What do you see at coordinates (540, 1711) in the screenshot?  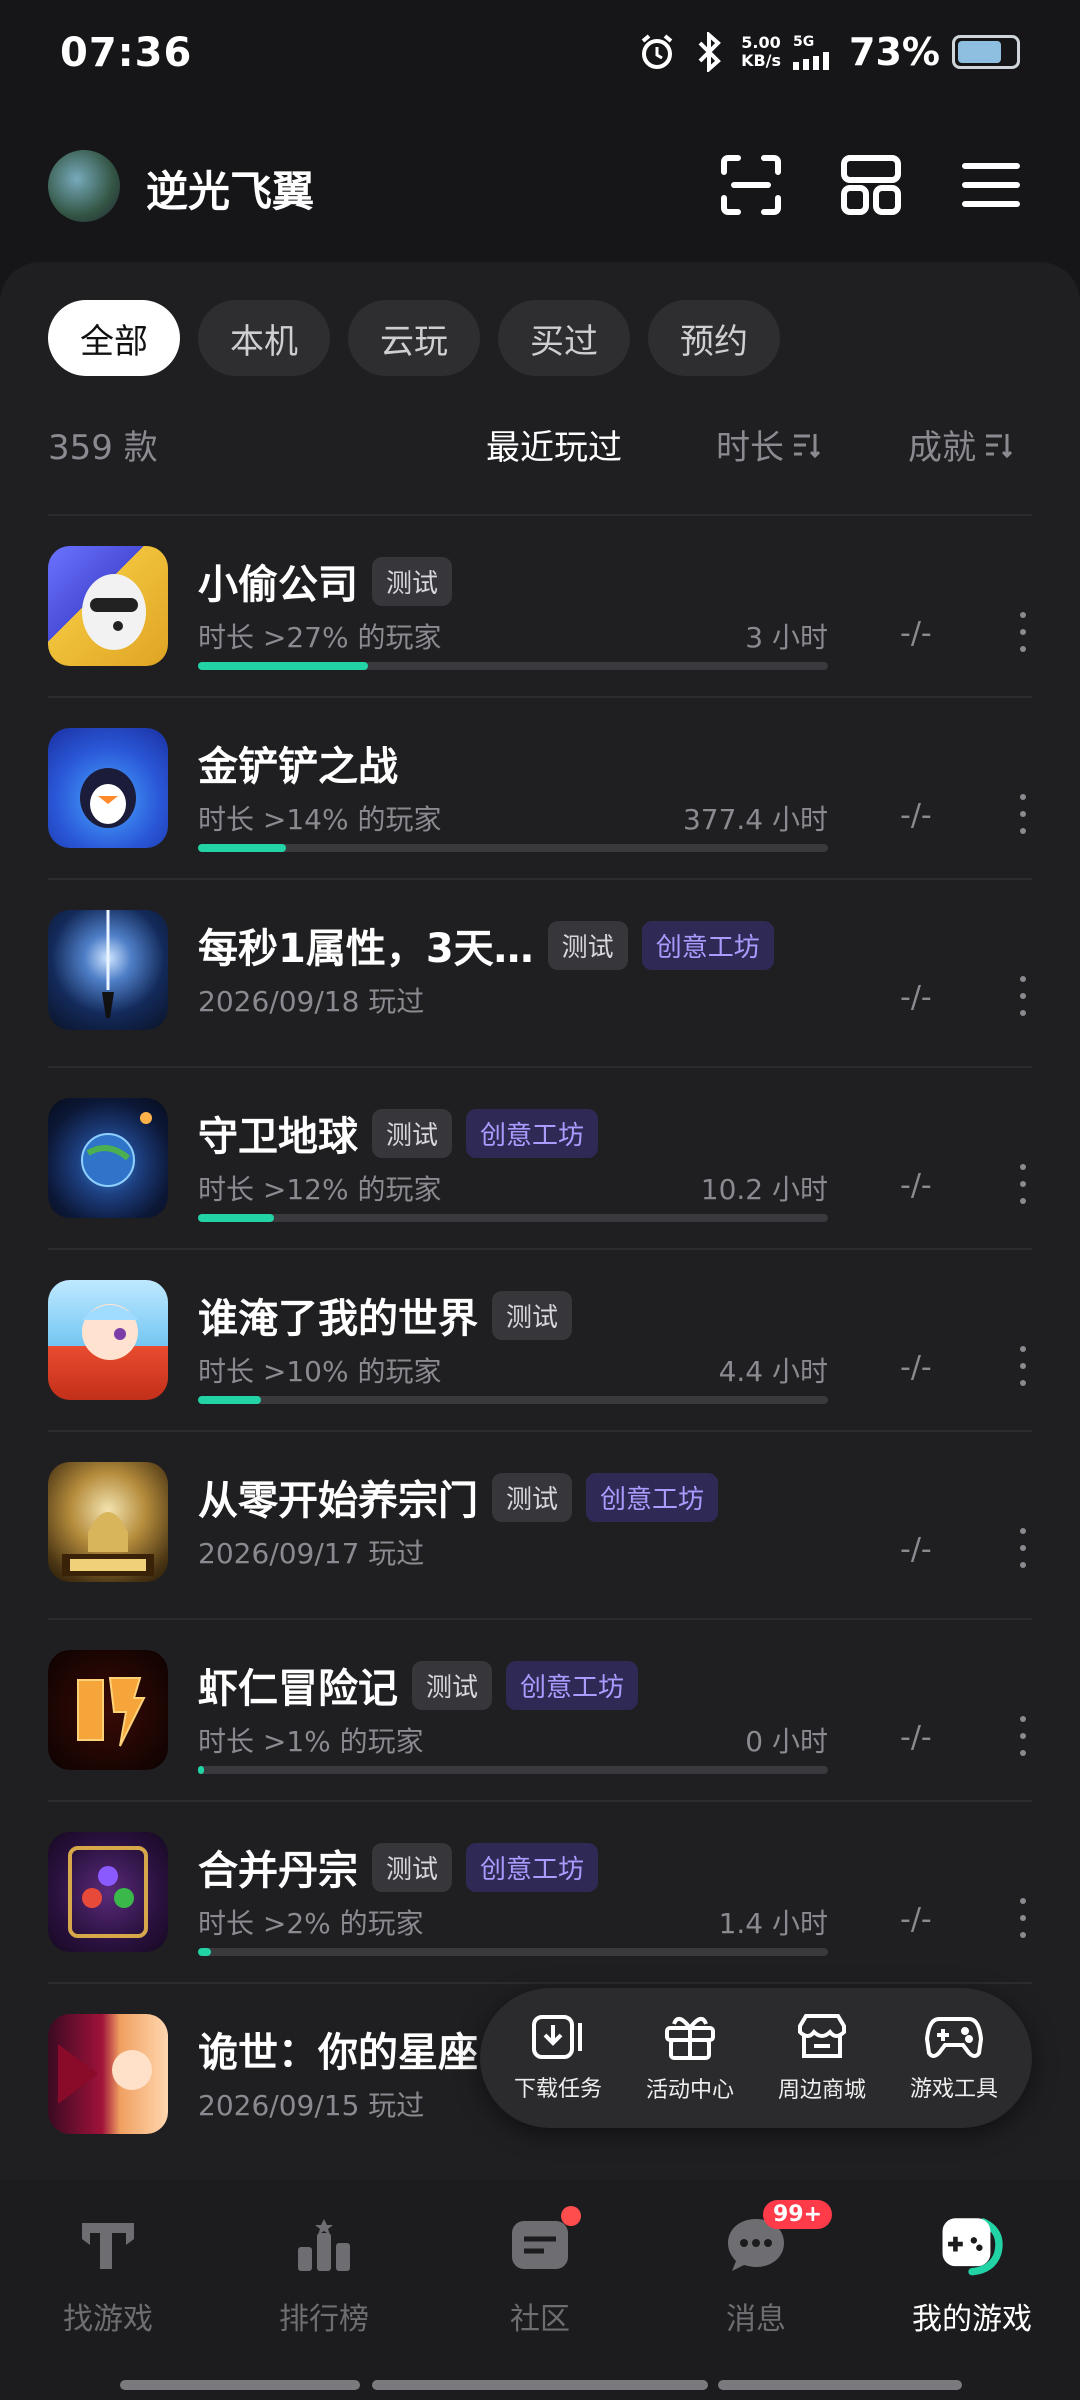 I see `game-row: 虾仁冒险记 测试 创意工坊 时长 >1% 的玩家 0 小时 -/-` at bounding box center [540, 1711].